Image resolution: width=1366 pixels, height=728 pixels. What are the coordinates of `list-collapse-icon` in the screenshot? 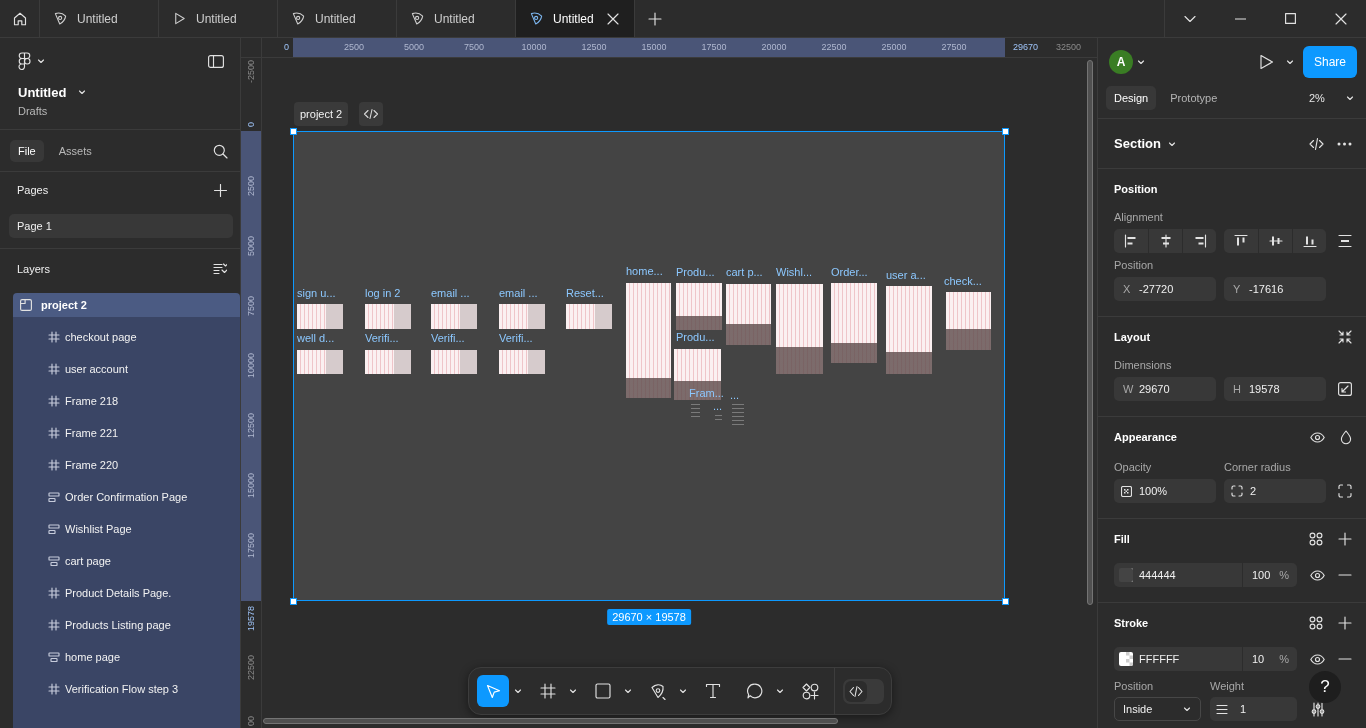 It's located at (220, 269).